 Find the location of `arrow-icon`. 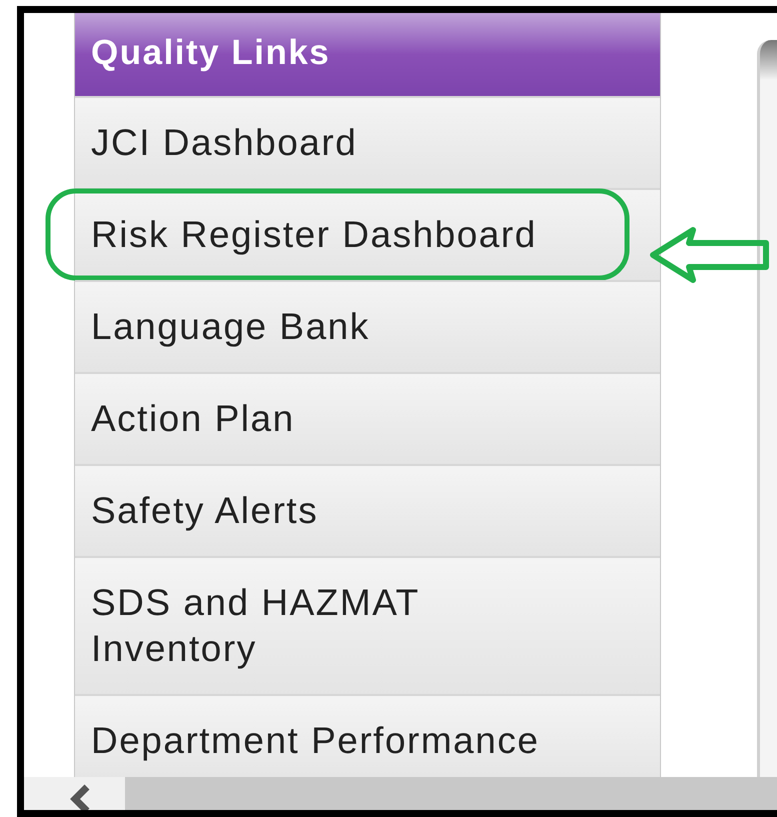

arrow-icon is located at coordinates (709, 255).